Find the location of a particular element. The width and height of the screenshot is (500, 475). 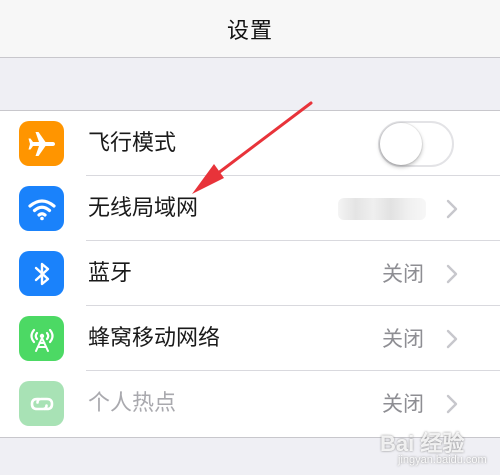

airplane-mode-toggle is located at coordinates (416, 144).